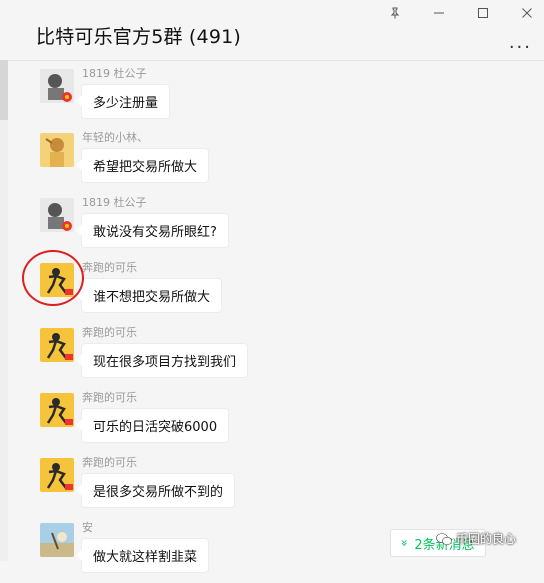  What do you see at coordinates (142, 555) in the screenshot?
I see `message-bubble: 做大就这样割韭菜` at bounding box center [142, 555].